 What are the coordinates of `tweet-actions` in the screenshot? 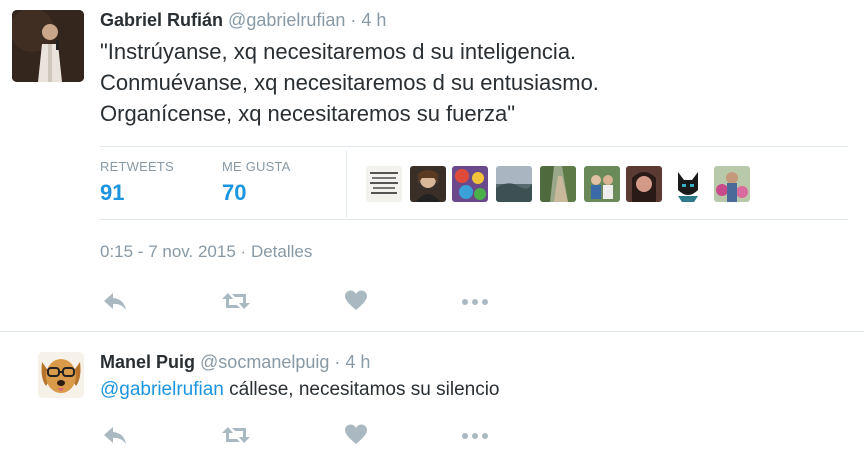 It's located at (300, 301).